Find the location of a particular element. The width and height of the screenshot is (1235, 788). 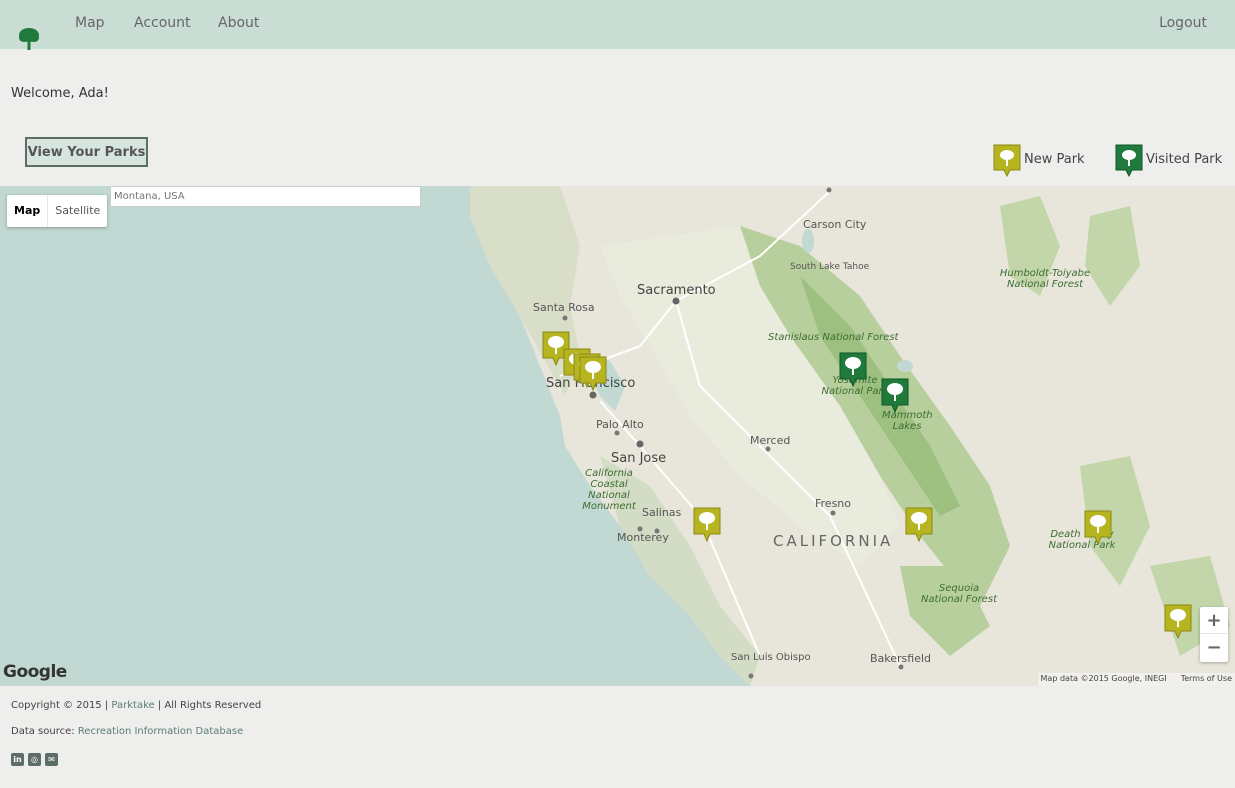

map-label-california: CALIFORNIA is located at coordinates (833, 541).